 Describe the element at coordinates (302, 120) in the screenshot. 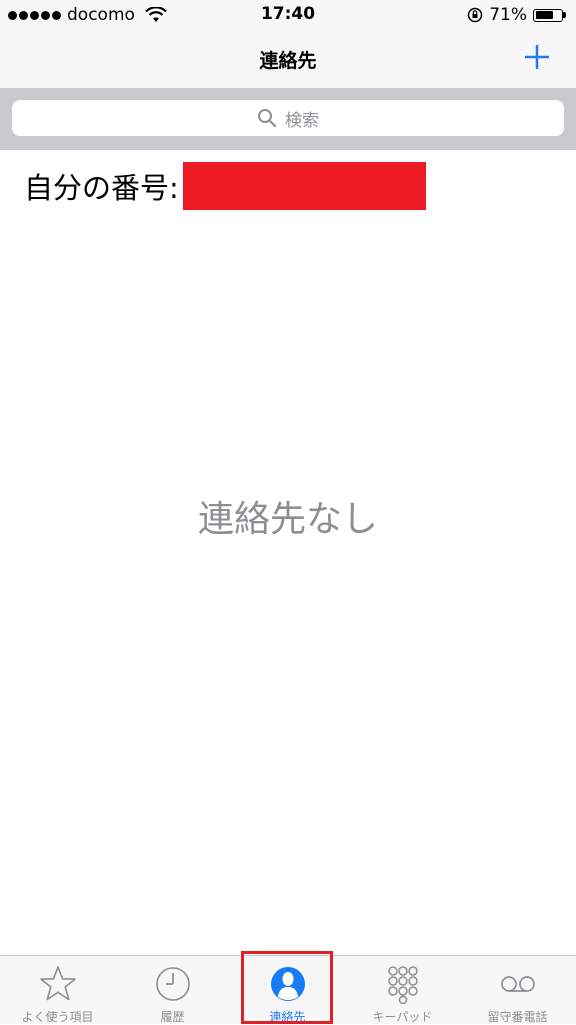

I see `search-placeholder: 検索` at that location.